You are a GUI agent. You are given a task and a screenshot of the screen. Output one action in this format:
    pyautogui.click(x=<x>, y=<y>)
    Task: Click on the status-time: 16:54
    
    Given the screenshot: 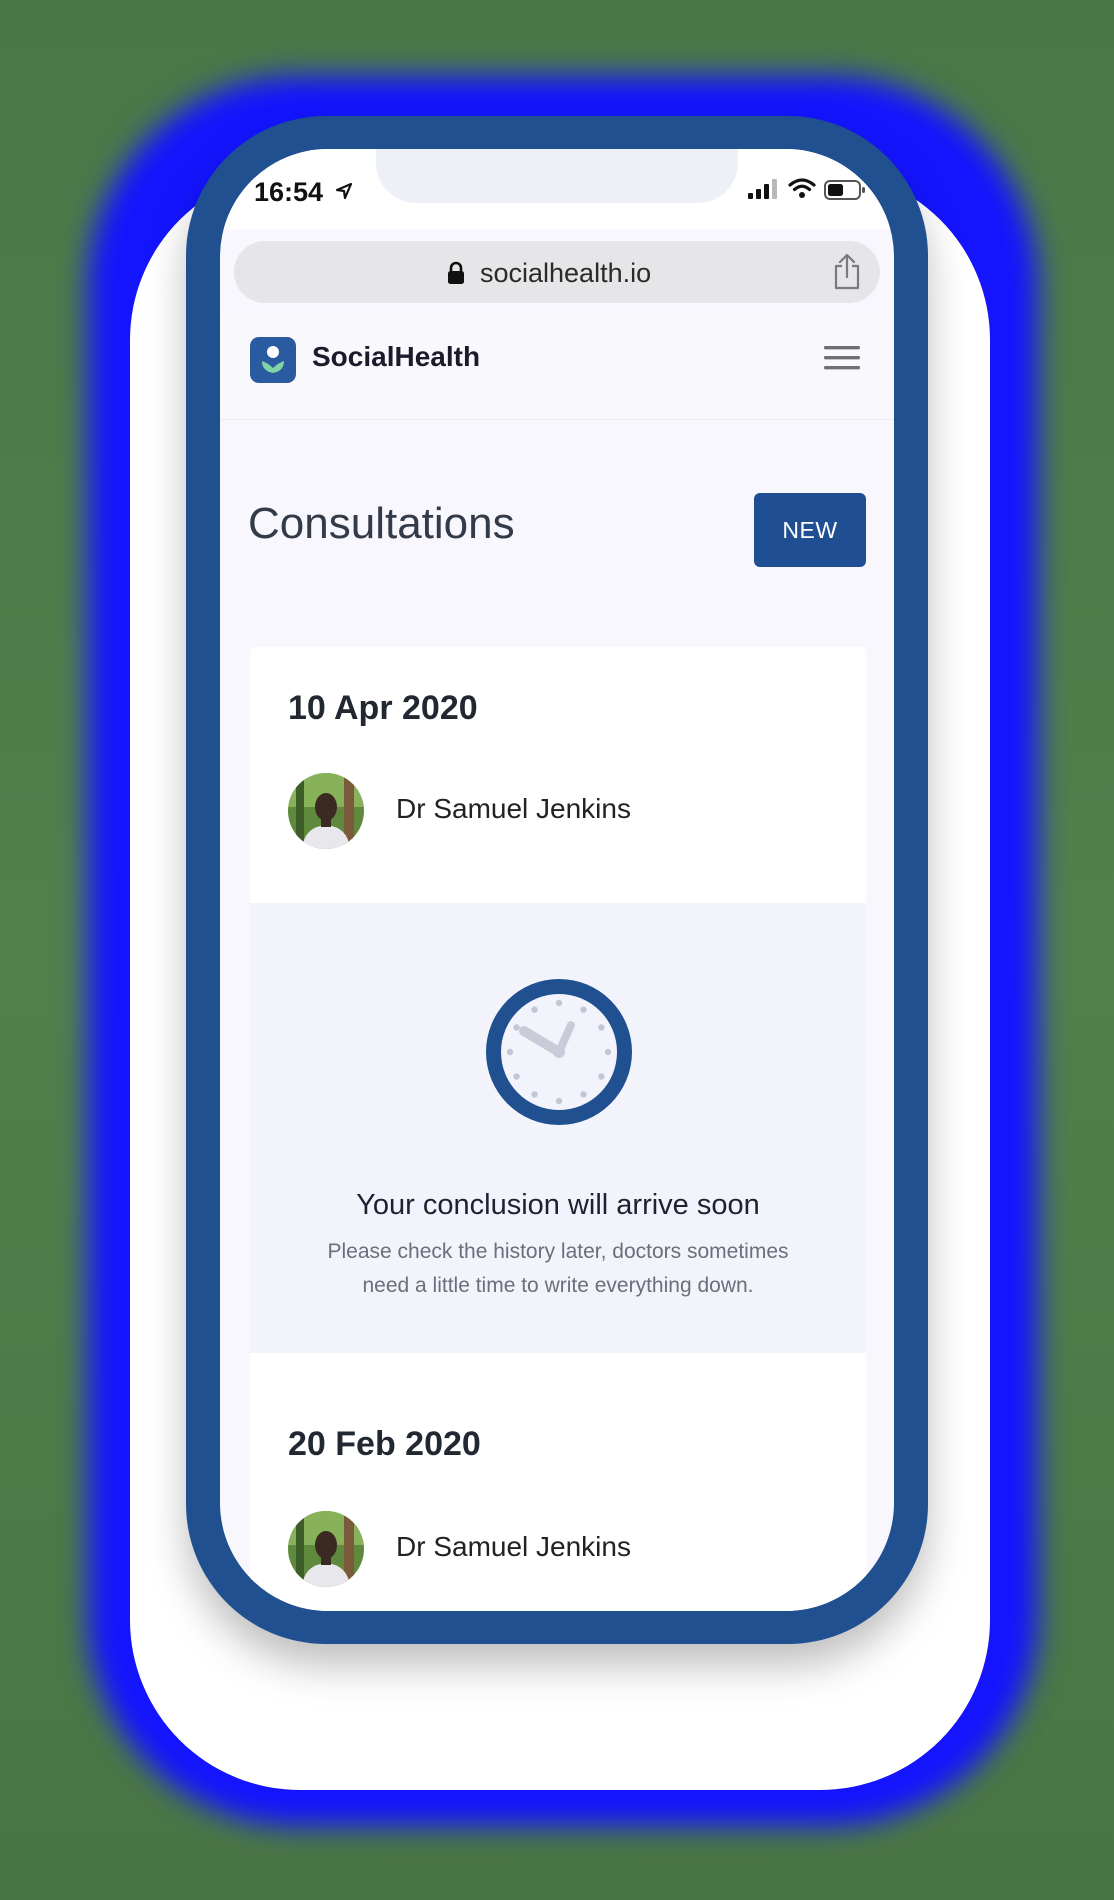 What is the action you would take?
    pyautogui.click(x=289, y=192)
    